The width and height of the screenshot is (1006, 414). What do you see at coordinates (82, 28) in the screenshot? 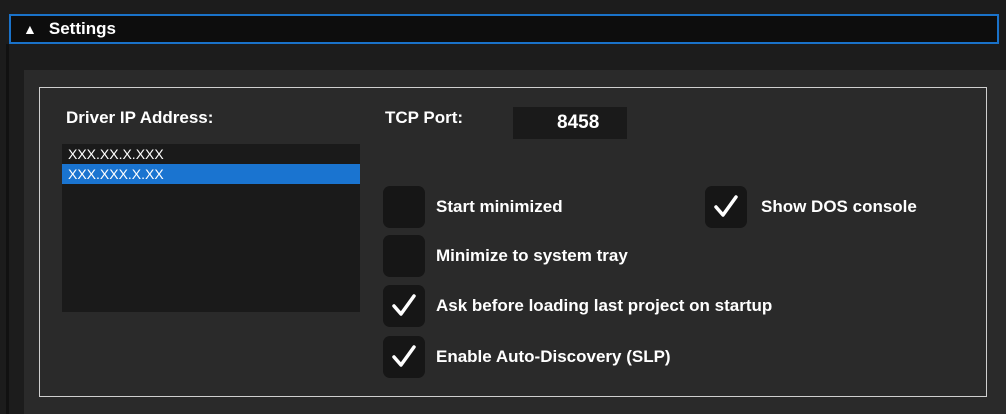
I see `section-title: Settings` at bounding box center [82, 28].